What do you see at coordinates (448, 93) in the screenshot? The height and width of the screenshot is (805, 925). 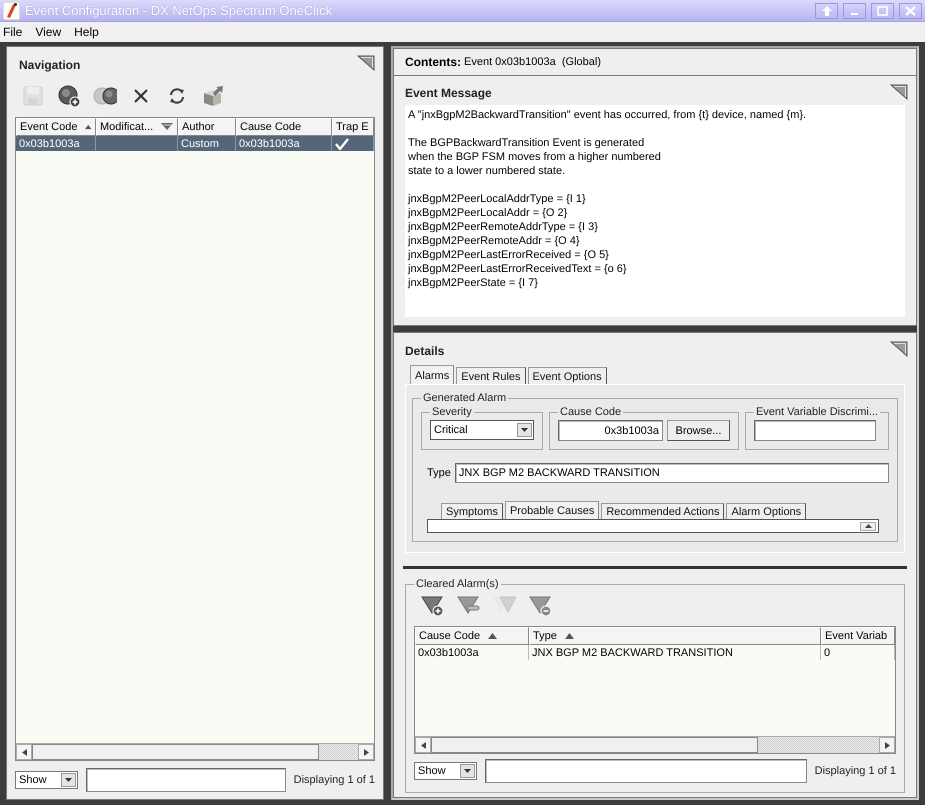 I see `panel-title: Event Message` at bounding box center [448, 93].